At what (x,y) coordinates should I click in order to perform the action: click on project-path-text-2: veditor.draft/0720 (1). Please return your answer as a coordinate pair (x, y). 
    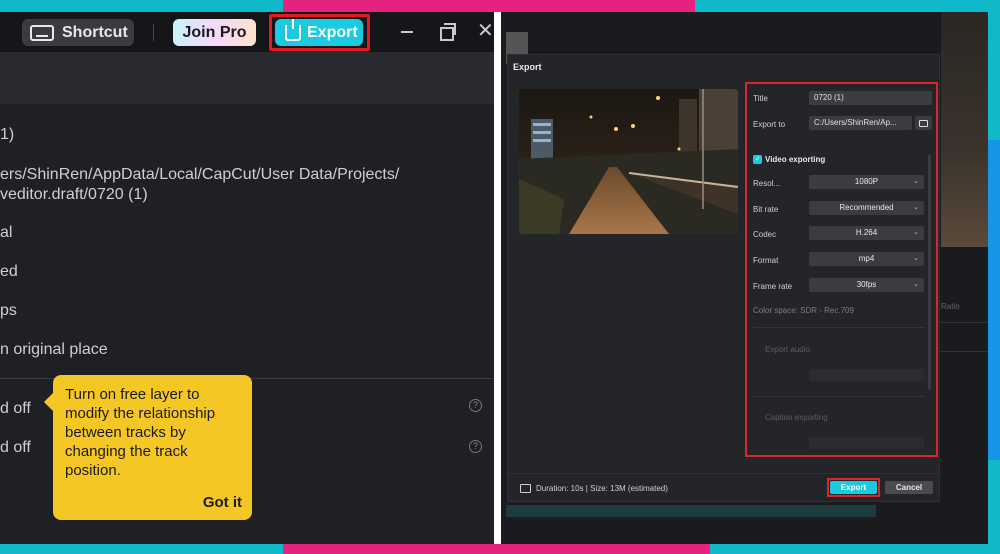
    Looking at the image, I should click on (74, 194).